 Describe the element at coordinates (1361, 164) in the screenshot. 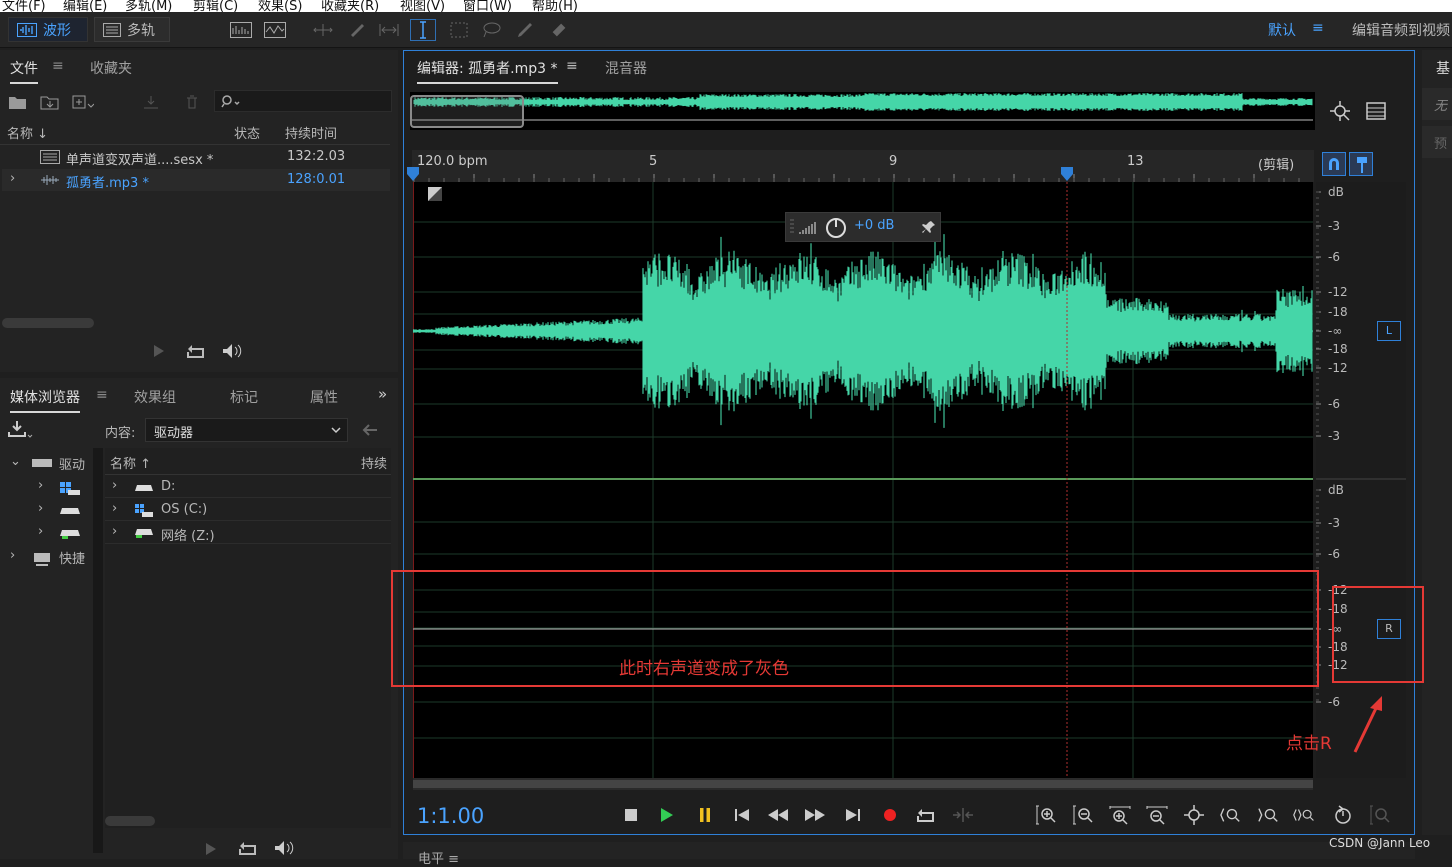

I see `marker-toggle-button` at that location.